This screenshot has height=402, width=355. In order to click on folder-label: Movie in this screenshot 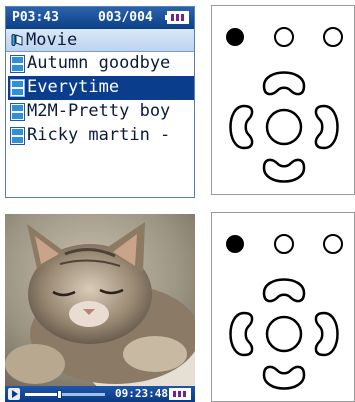, I will do `click(52, 40)`.